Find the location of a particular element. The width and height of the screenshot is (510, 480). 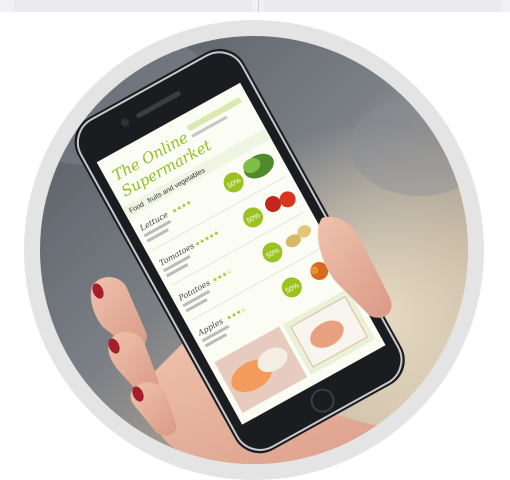

top-bar-right-panel is located at coordinates (383, 6).